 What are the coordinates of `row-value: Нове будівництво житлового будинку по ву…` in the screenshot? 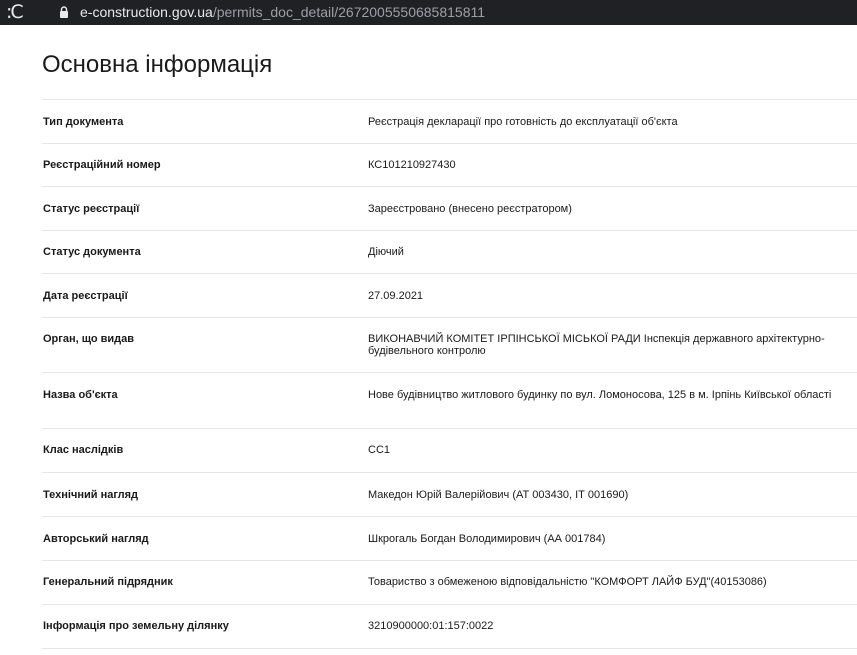 It's located at (600, 395).